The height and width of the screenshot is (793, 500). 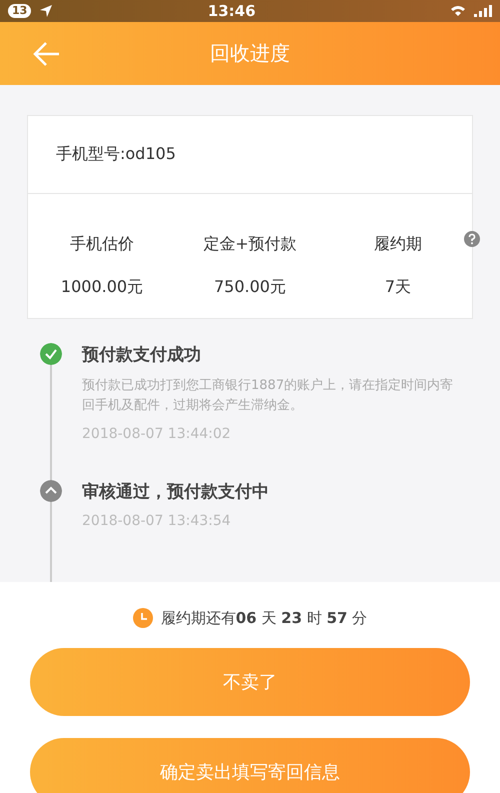 I want to click on page-title: 回收进度, so click(x=250, y=53).